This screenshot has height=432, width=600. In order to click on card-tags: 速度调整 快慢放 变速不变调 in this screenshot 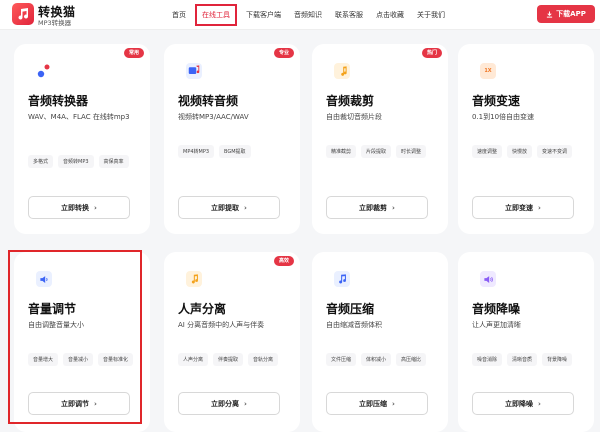, I will do `click(529, 151)`.